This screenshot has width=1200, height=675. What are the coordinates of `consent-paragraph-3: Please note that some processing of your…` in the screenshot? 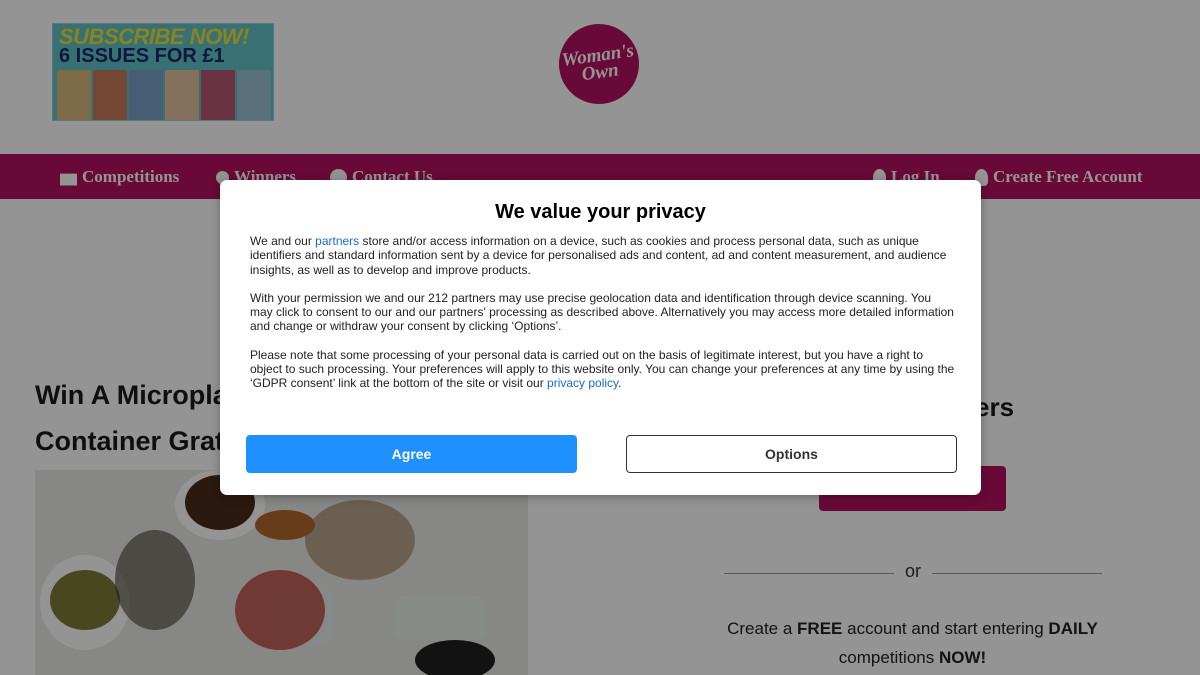 It's located at (602, 369).